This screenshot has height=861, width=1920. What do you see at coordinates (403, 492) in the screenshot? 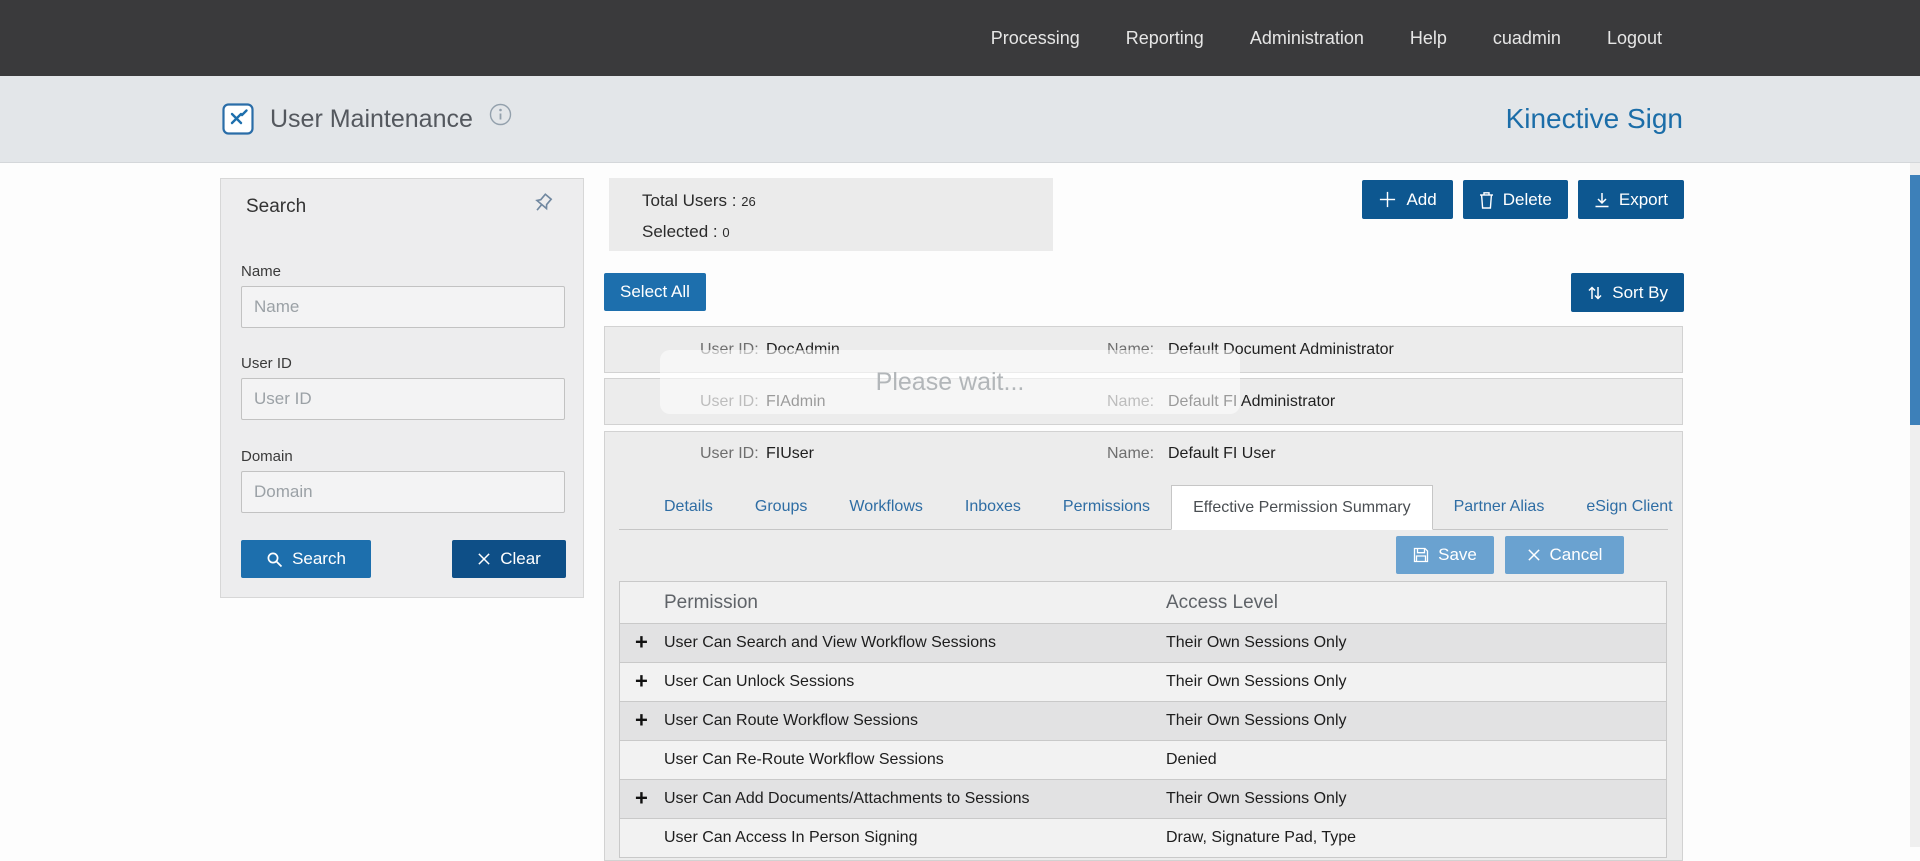
I see `domain-input` at bounding box center [403, 492].